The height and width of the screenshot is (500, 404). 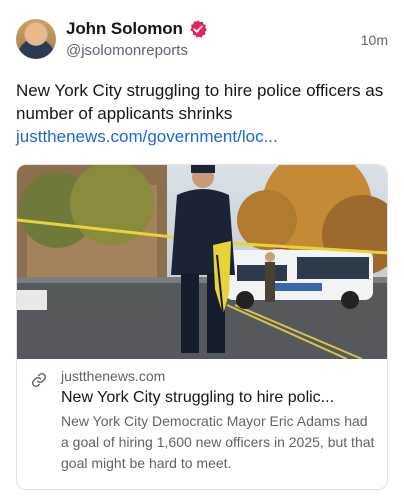 I want to click on avatar, so click(x=36, y=39).